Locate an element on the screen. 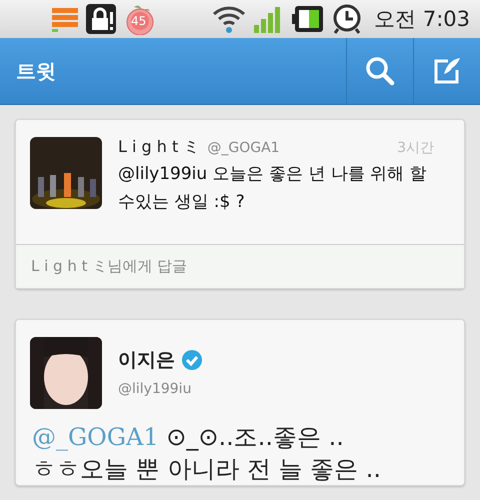  lock-icon is located at coordinates (101, 19).